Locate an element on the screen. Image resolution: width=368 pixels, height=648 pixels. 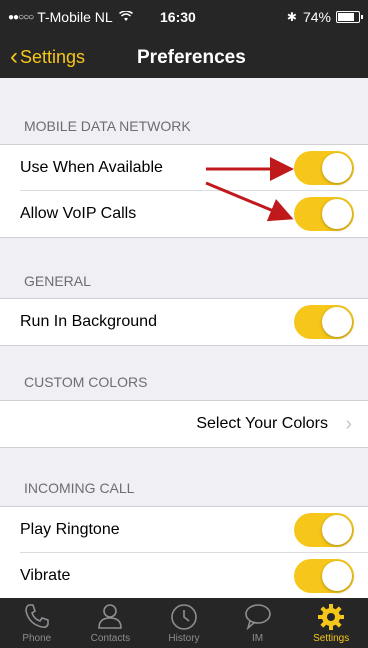
setting-label: Allow VoIP Calls is located at coordinates (78, 213).